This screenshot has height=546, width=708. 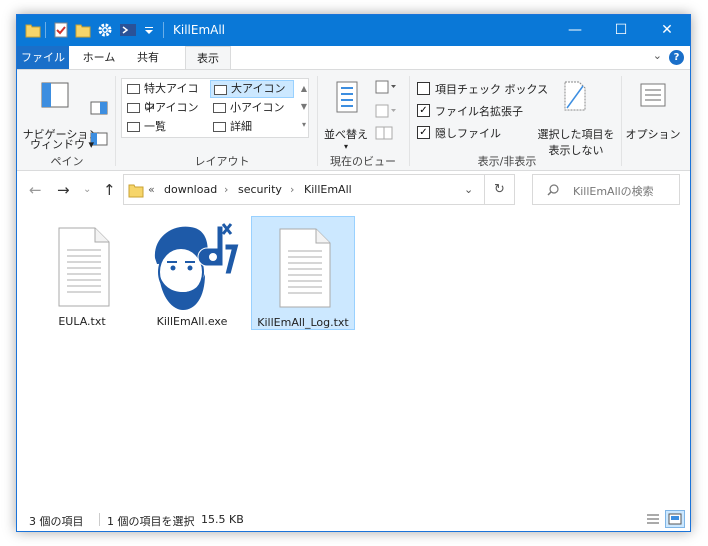 What do you see at coordinates (479, 111) in the screenshot?
I see `file-extensions-label: ファイル名拡張子` at bounding box center [479, 111].